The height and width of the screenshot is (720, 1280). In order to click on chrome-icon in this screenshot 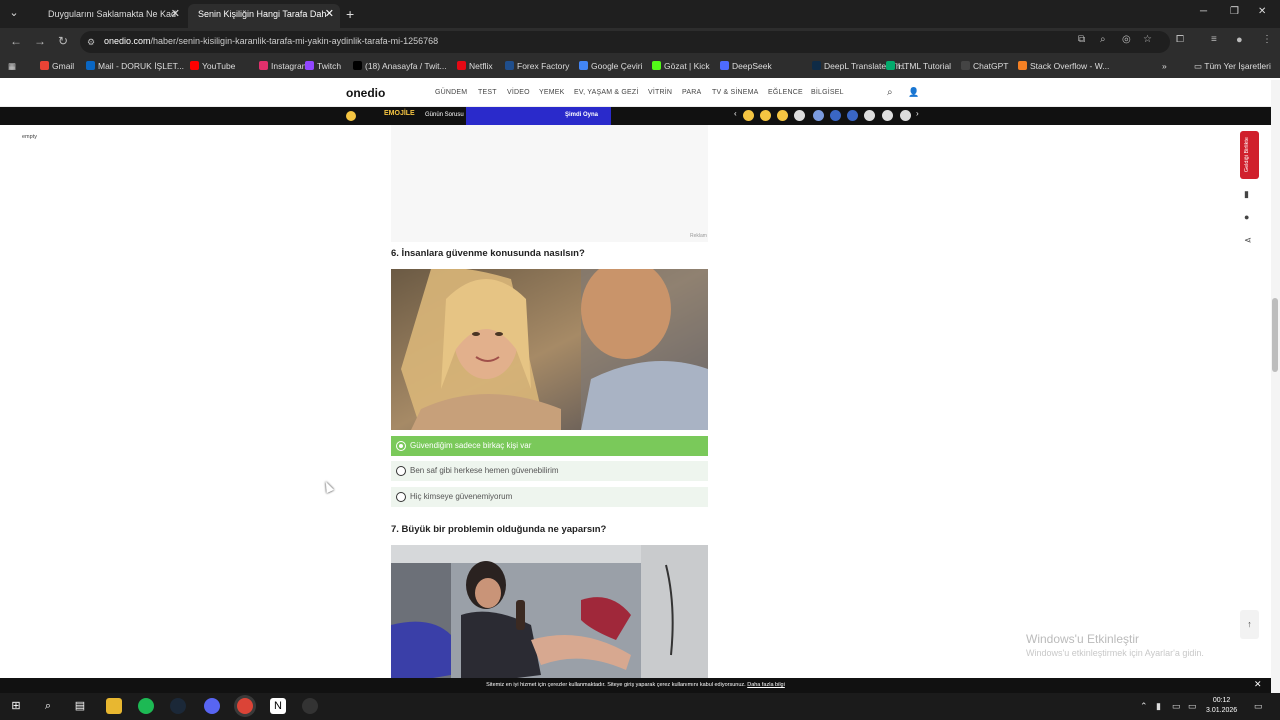, I will do `click(245, 706)`.